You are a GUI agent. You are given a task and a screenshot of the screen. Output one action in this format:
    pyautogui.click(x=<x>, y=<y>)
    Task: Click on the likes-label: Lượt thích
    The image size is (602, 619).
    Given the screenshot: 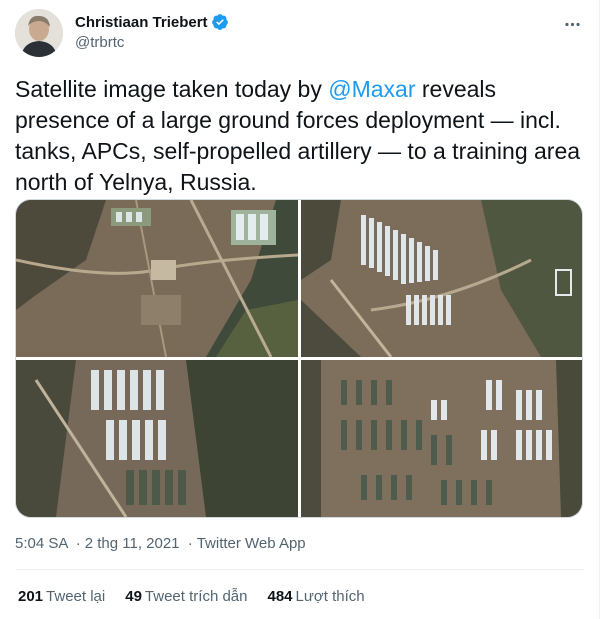 What is the action you would take?
    pyautogui.click(x=330, y=596)
    